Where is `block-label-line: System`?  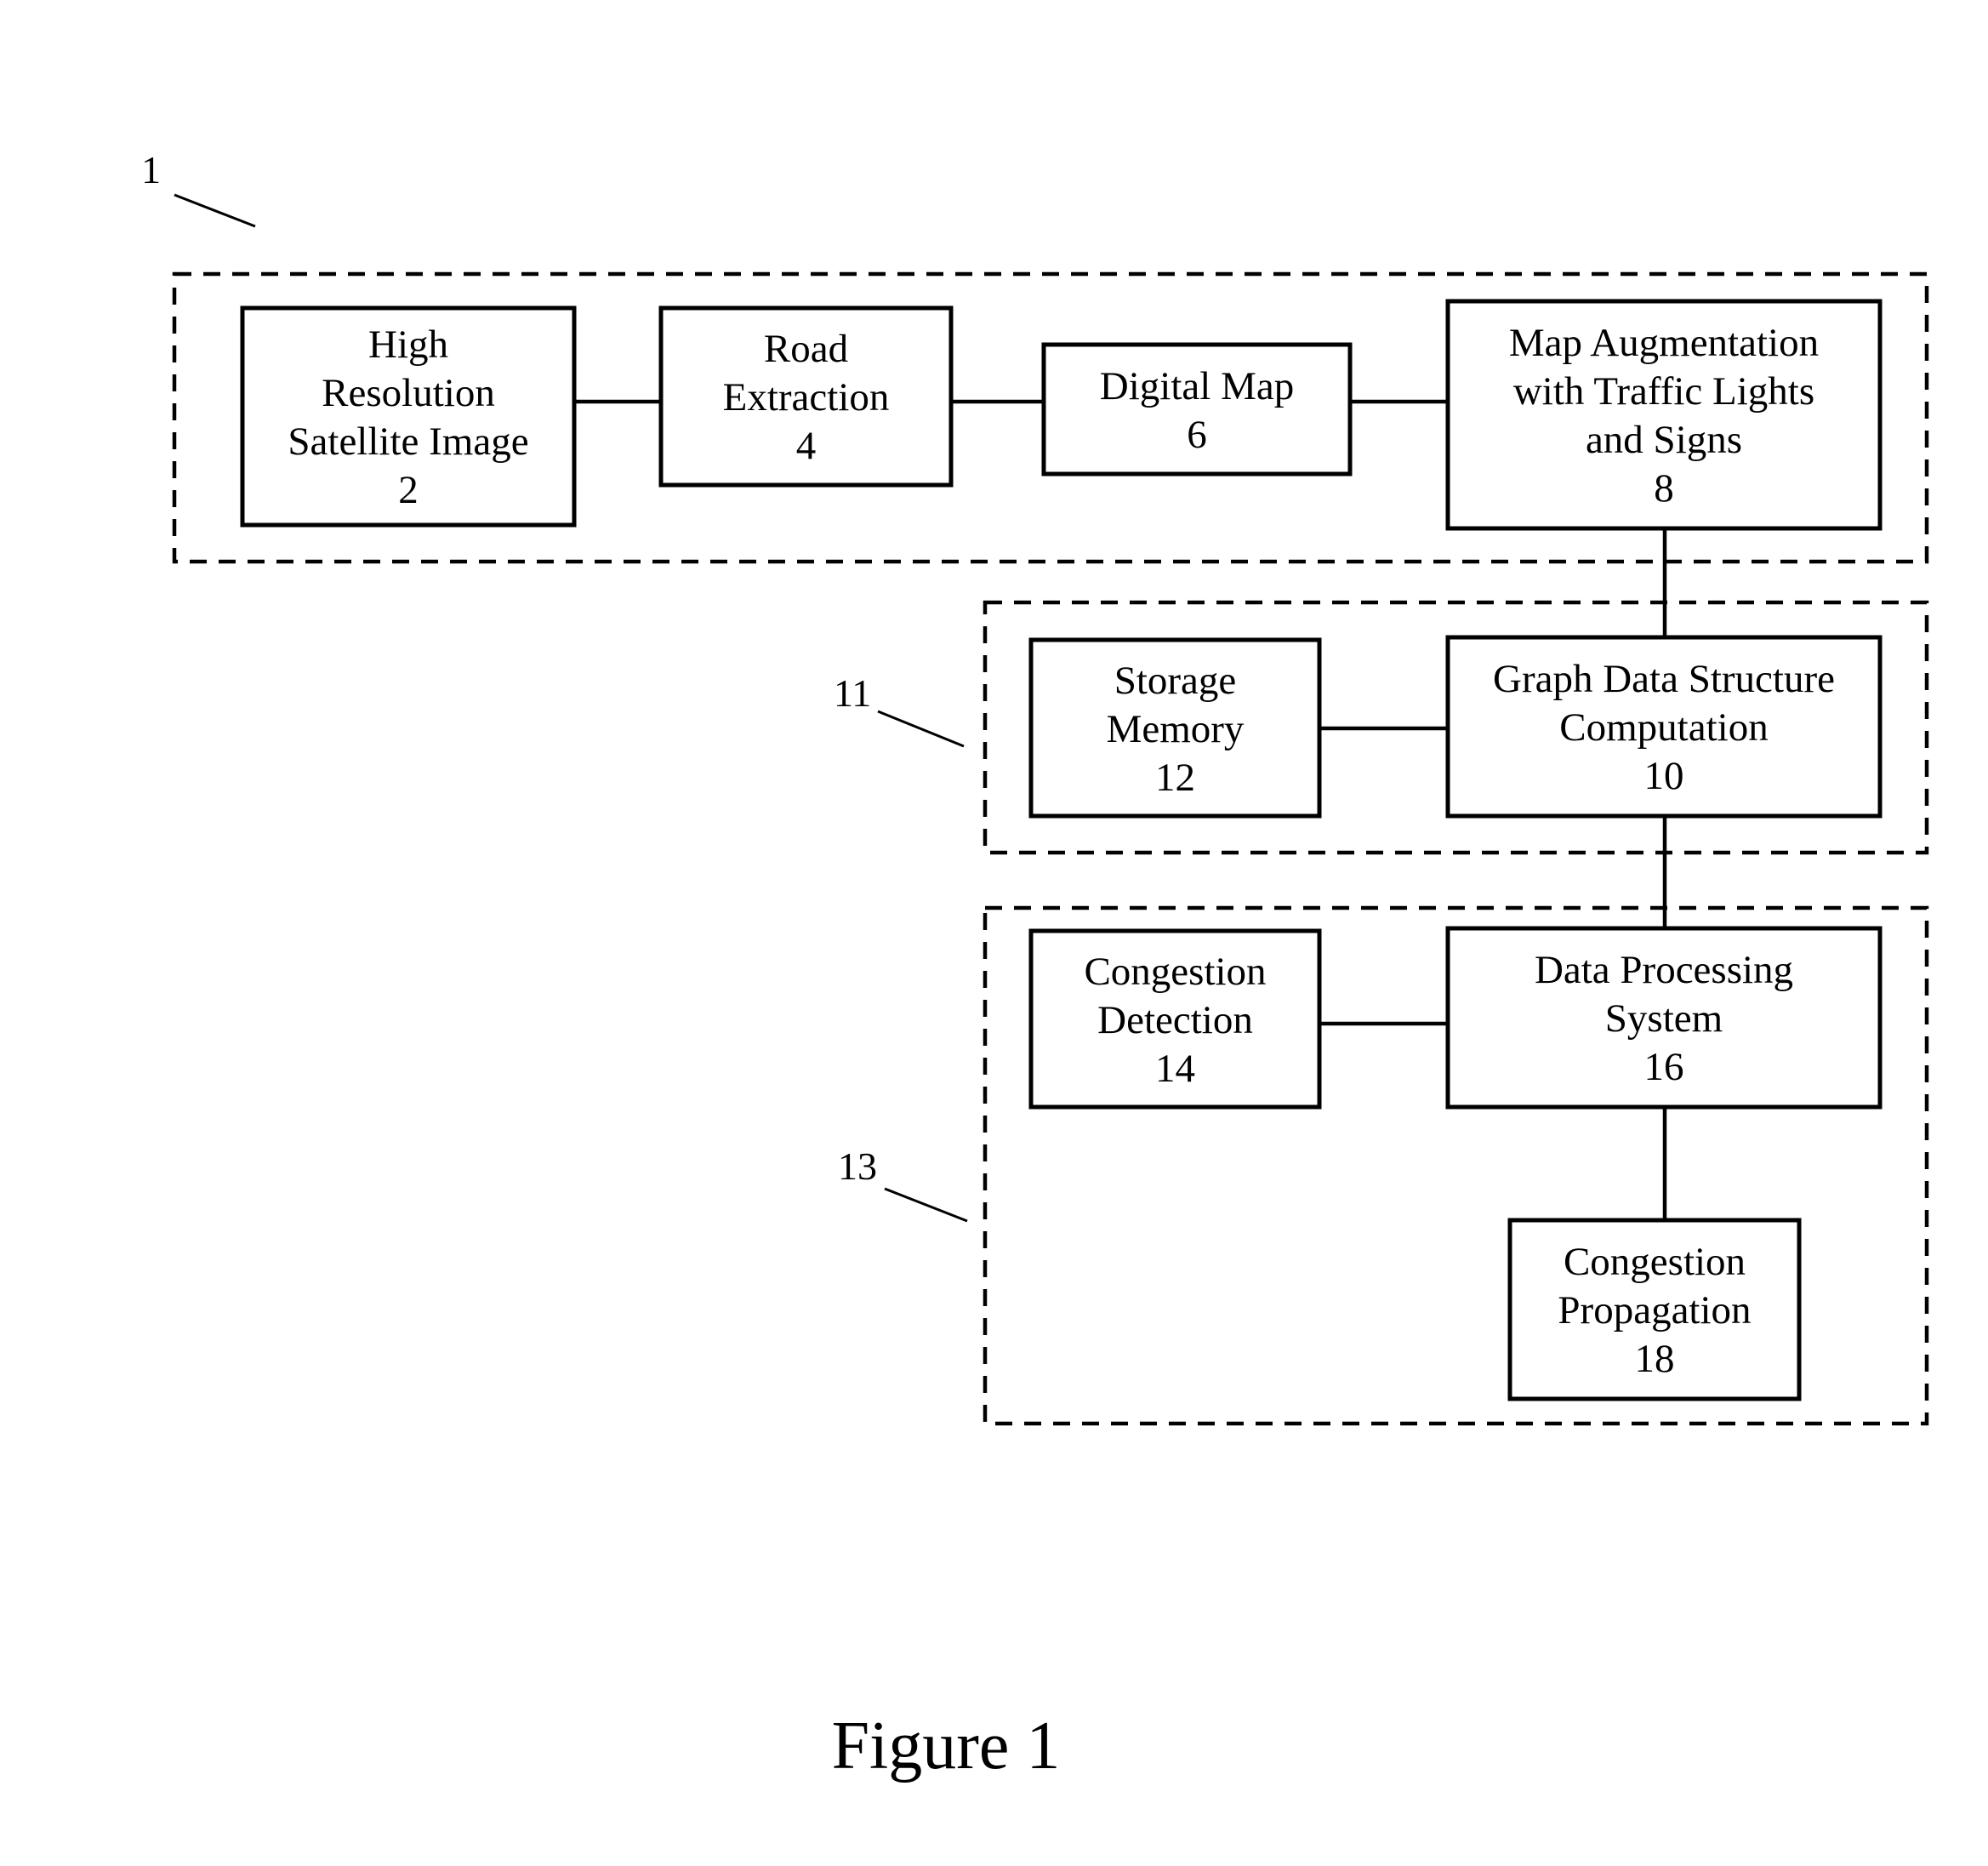 block-label-line: System is located at coordinates (1664, 1018).